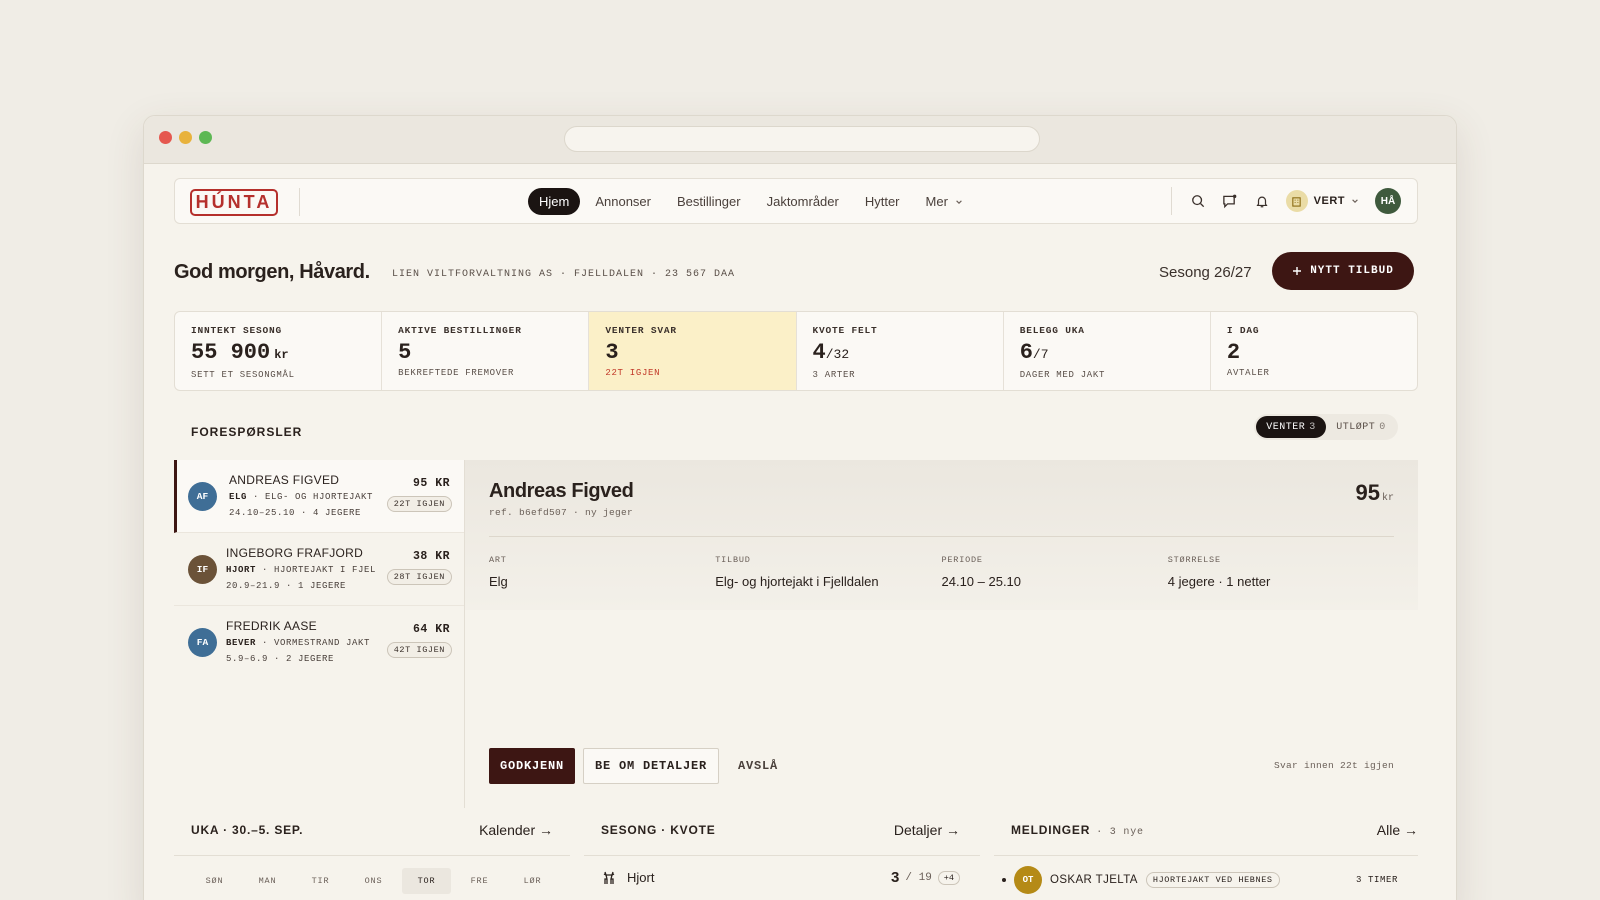  What do you see at coordinates (602, 572) in the screenshot?
I see `field-species: ART Elg` at bounding box center [602, 572].